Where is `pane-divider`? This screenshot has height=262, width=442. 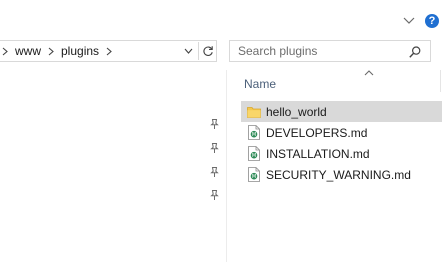
pane-divider is located at coordinates (226, 166).